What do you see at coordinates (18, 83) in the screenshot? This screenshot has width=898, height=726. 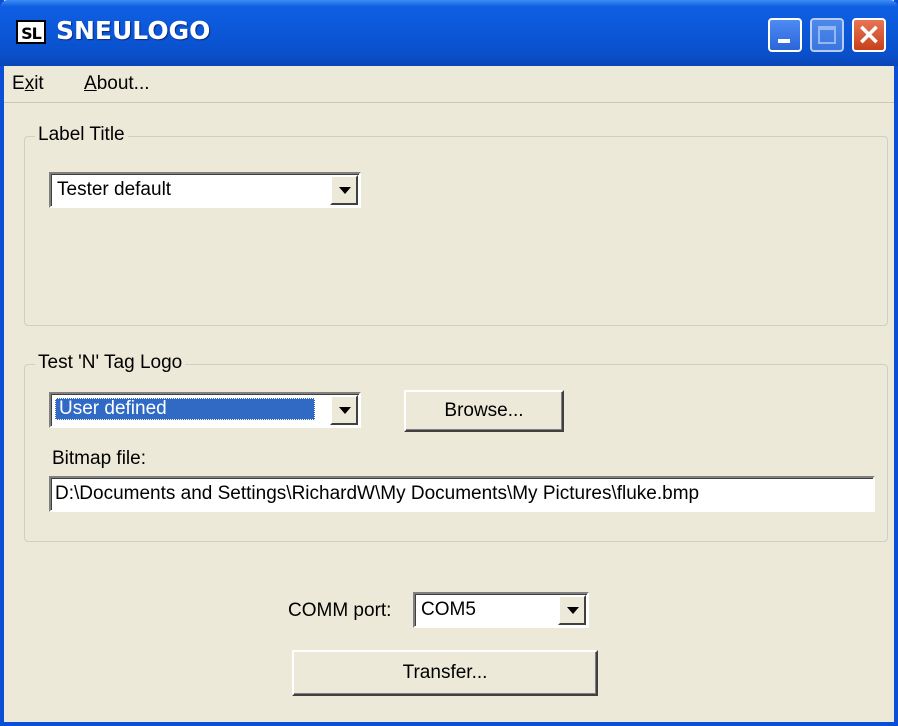 I see `menu-exit-text-1: E` at bounding box center [18, 83].